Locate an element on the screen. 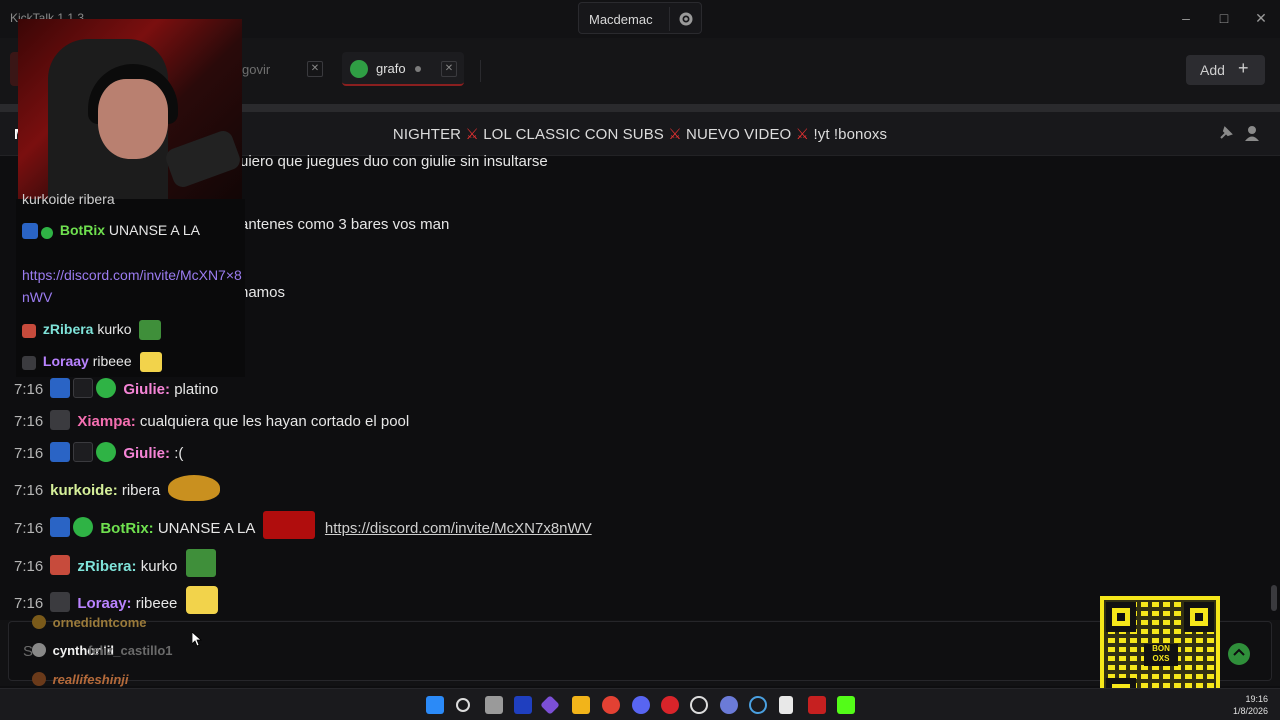  title-part: NUEVO VIDEO is located at coordinates (739, 134).